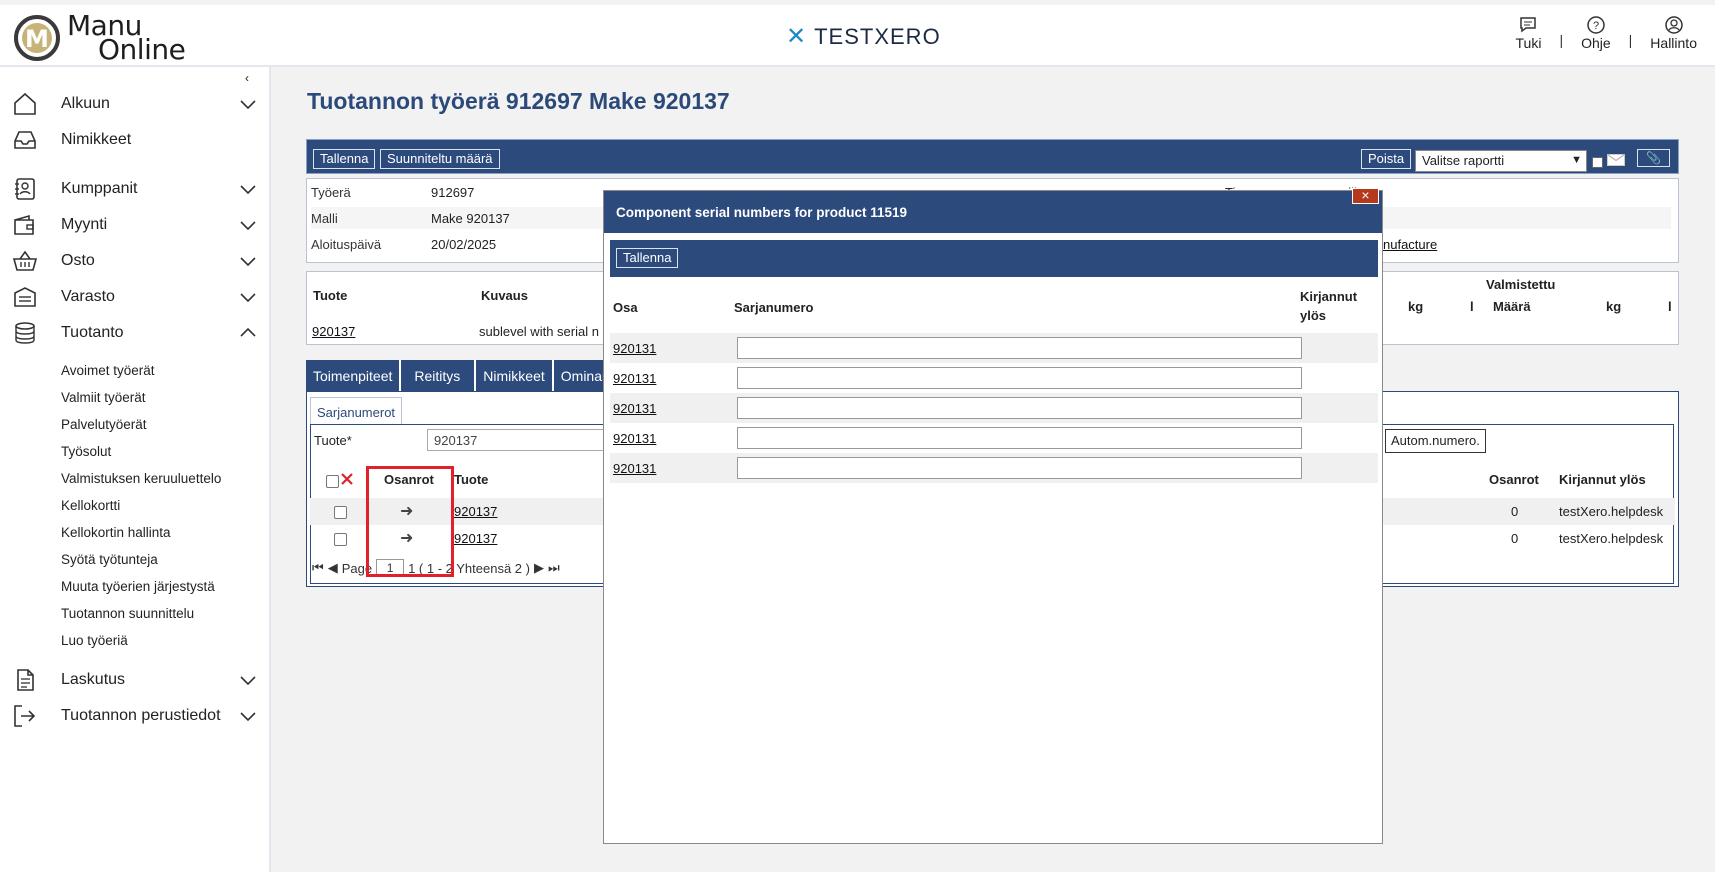 The height and width of the screenshot is (872, 1715). What do you see at coordinates (1386, 159) in the screenshot?
I see `delete-button: Poista` at bounding box center [1386, 159].